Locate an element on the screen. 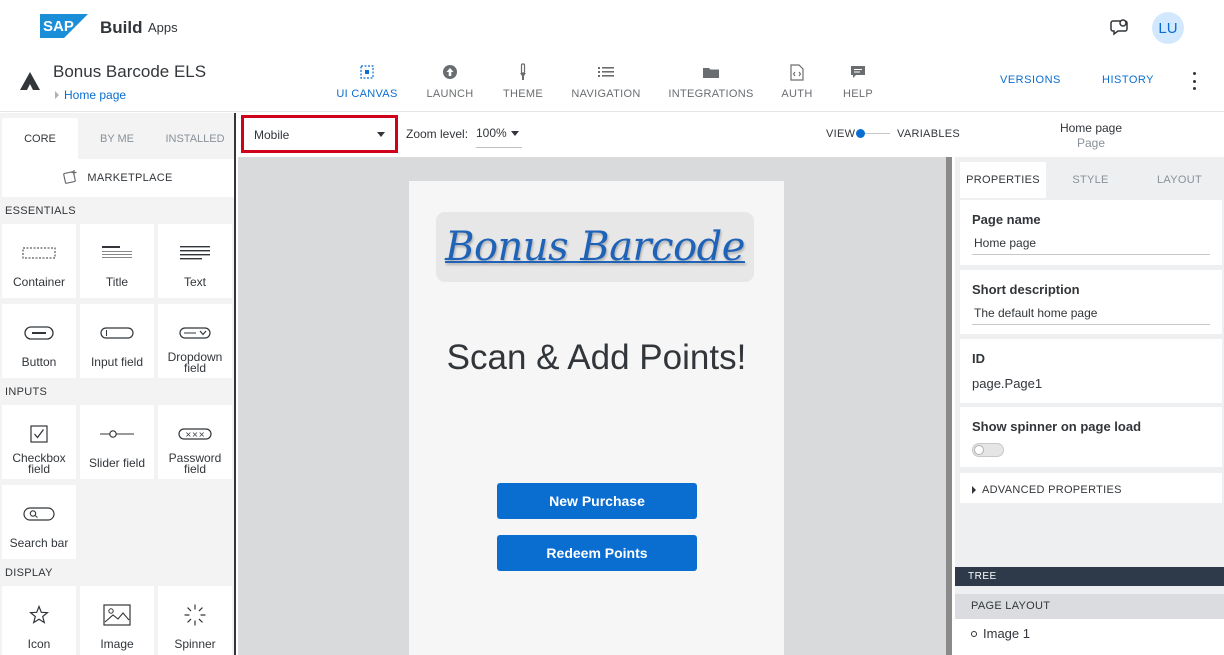  component-label: Title is located at coordinates (117, 282).